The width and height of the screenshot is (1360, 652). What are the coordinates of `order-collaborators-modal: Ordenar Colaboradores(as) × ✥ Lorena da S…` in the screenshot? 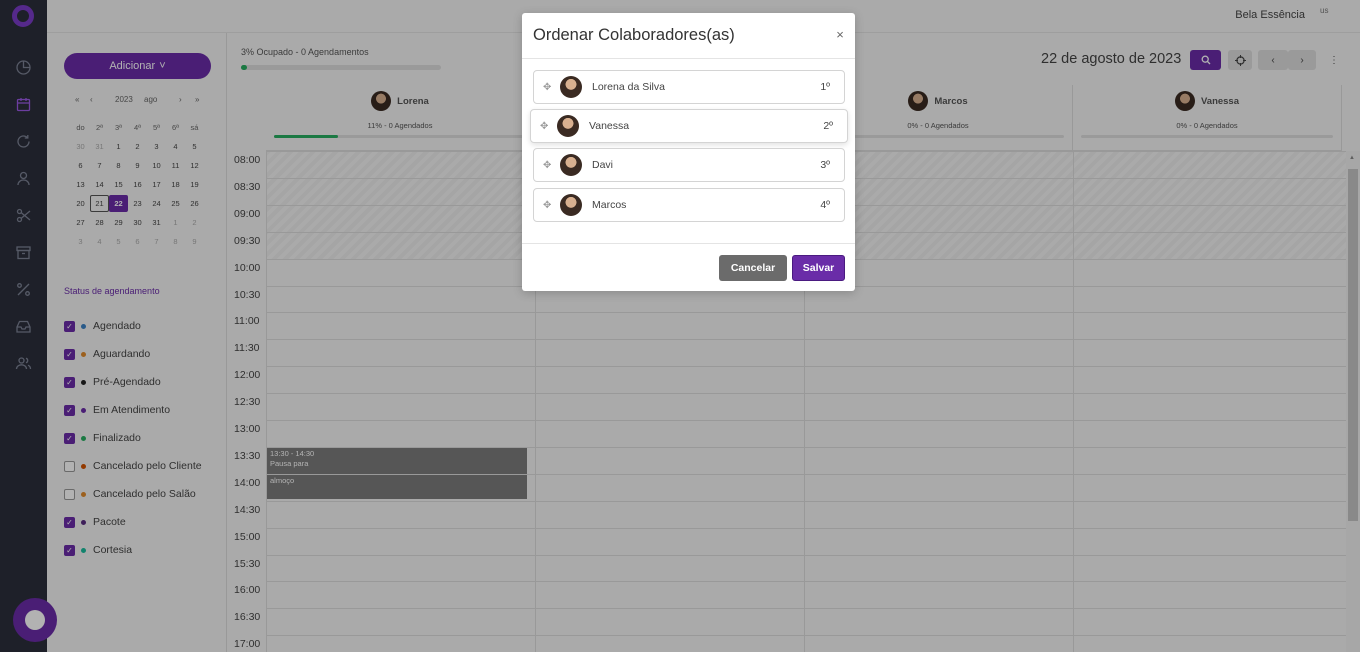 It's located at (688, 152).